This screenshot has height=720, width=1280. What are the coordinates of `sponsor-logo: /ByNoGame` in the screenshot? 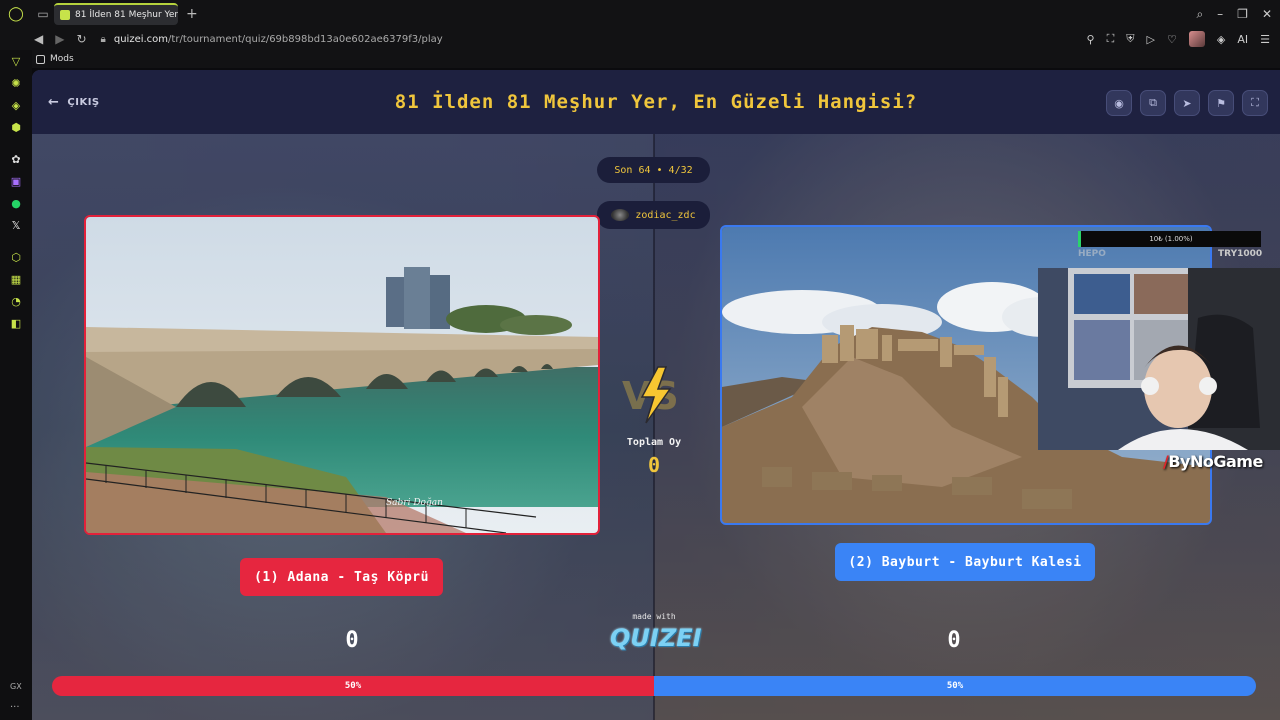 It's located at (1213, 461).